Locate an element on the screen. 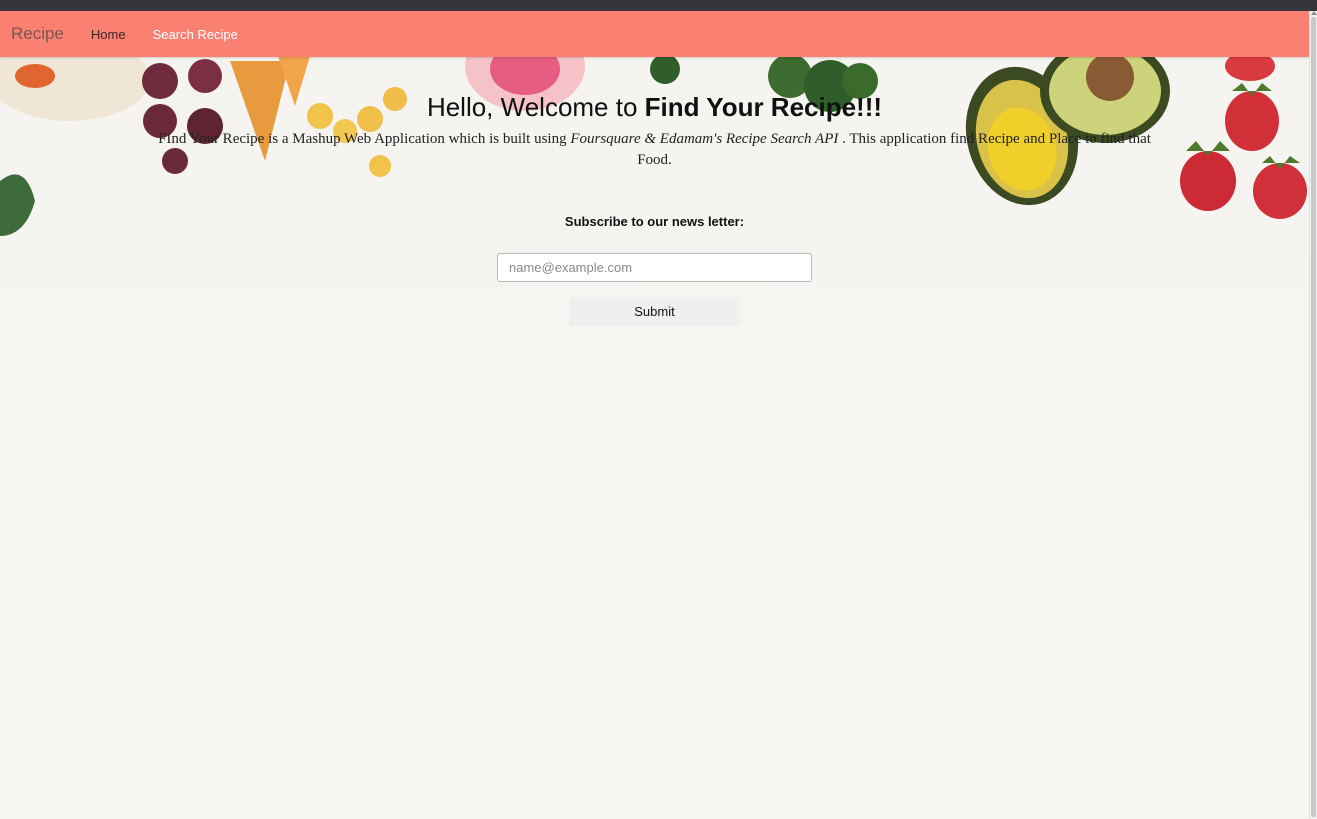 The image size is (1317, 819). description-apis: Foursquare & Edamam's Recipe Search API is located at coordinates (704, 139).